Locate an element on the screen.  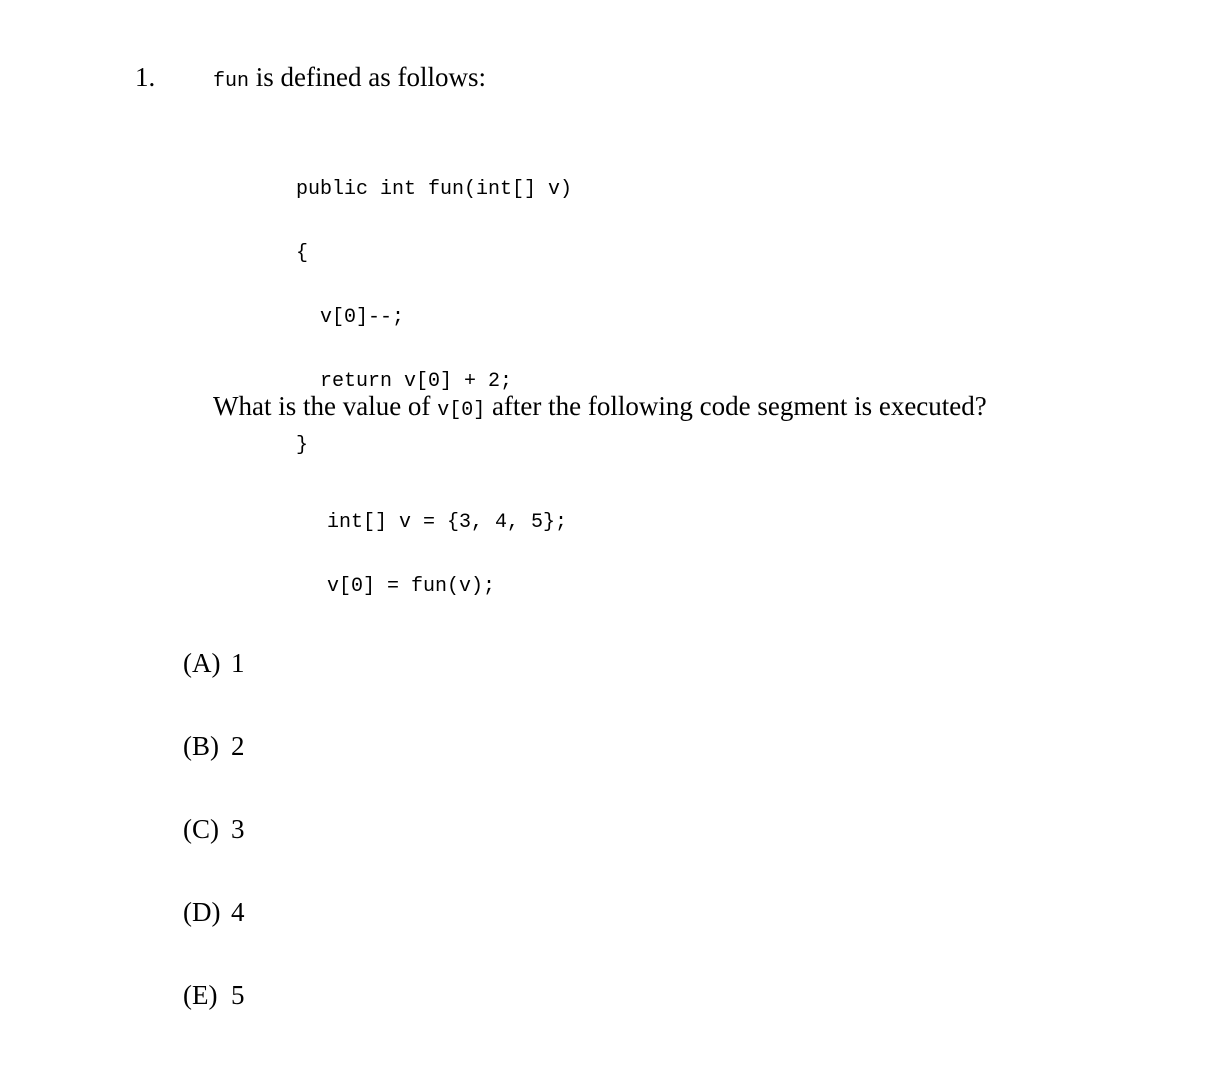
choice-b: (B) 2 is located at coordinates (214, 747).